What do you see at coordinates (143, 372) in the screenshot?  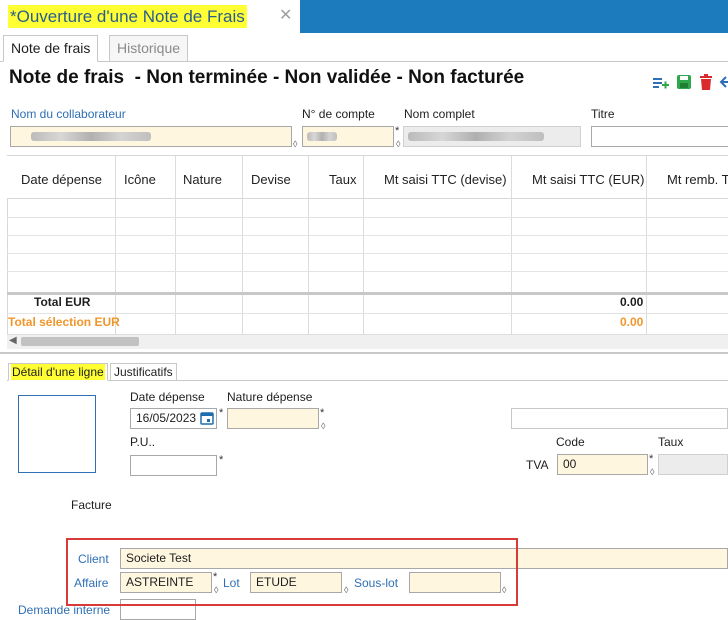 I see `tab-justificatifs: Justificatifs` at bounding box center [143, 372].